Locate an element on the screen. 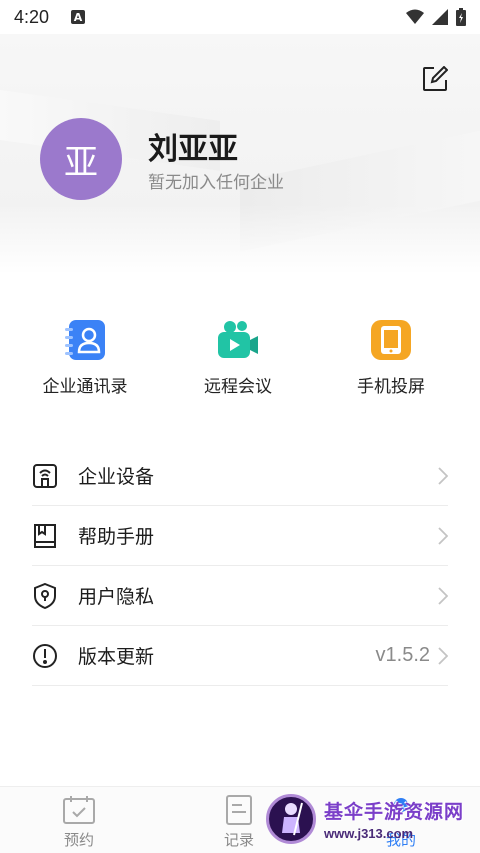 This screenshot has height=853, width=480. menu-item-help-manual: 帮助手册 is located at coordinates (240, 536).